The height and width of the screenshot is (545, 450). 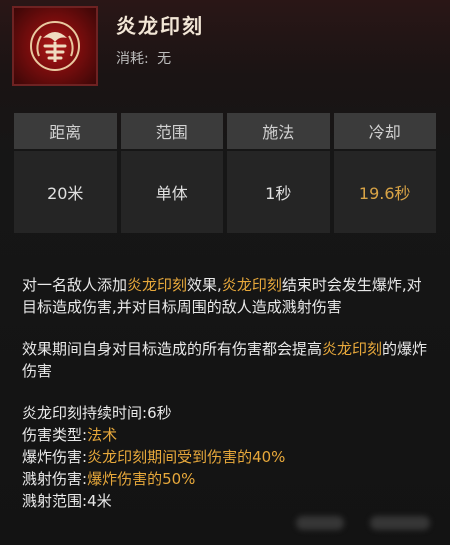 What do you see at coordinates (227, 360) in the screenshot?
I see `description-paragraph-2: 效果期间自身对目标造成的所有伤害都会提高炎龙印刻的爆炸伤害` at bounding box center [227, 360].